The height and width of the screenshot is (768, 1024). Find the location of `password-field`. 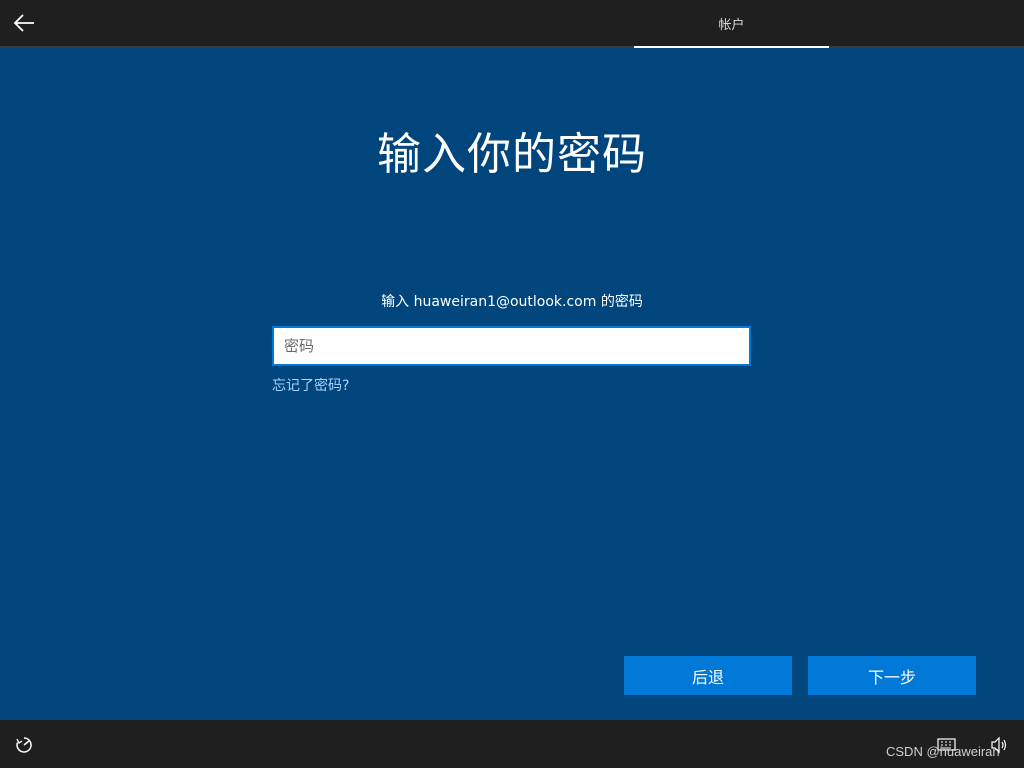

password-field is located at coordinates (511, 346).